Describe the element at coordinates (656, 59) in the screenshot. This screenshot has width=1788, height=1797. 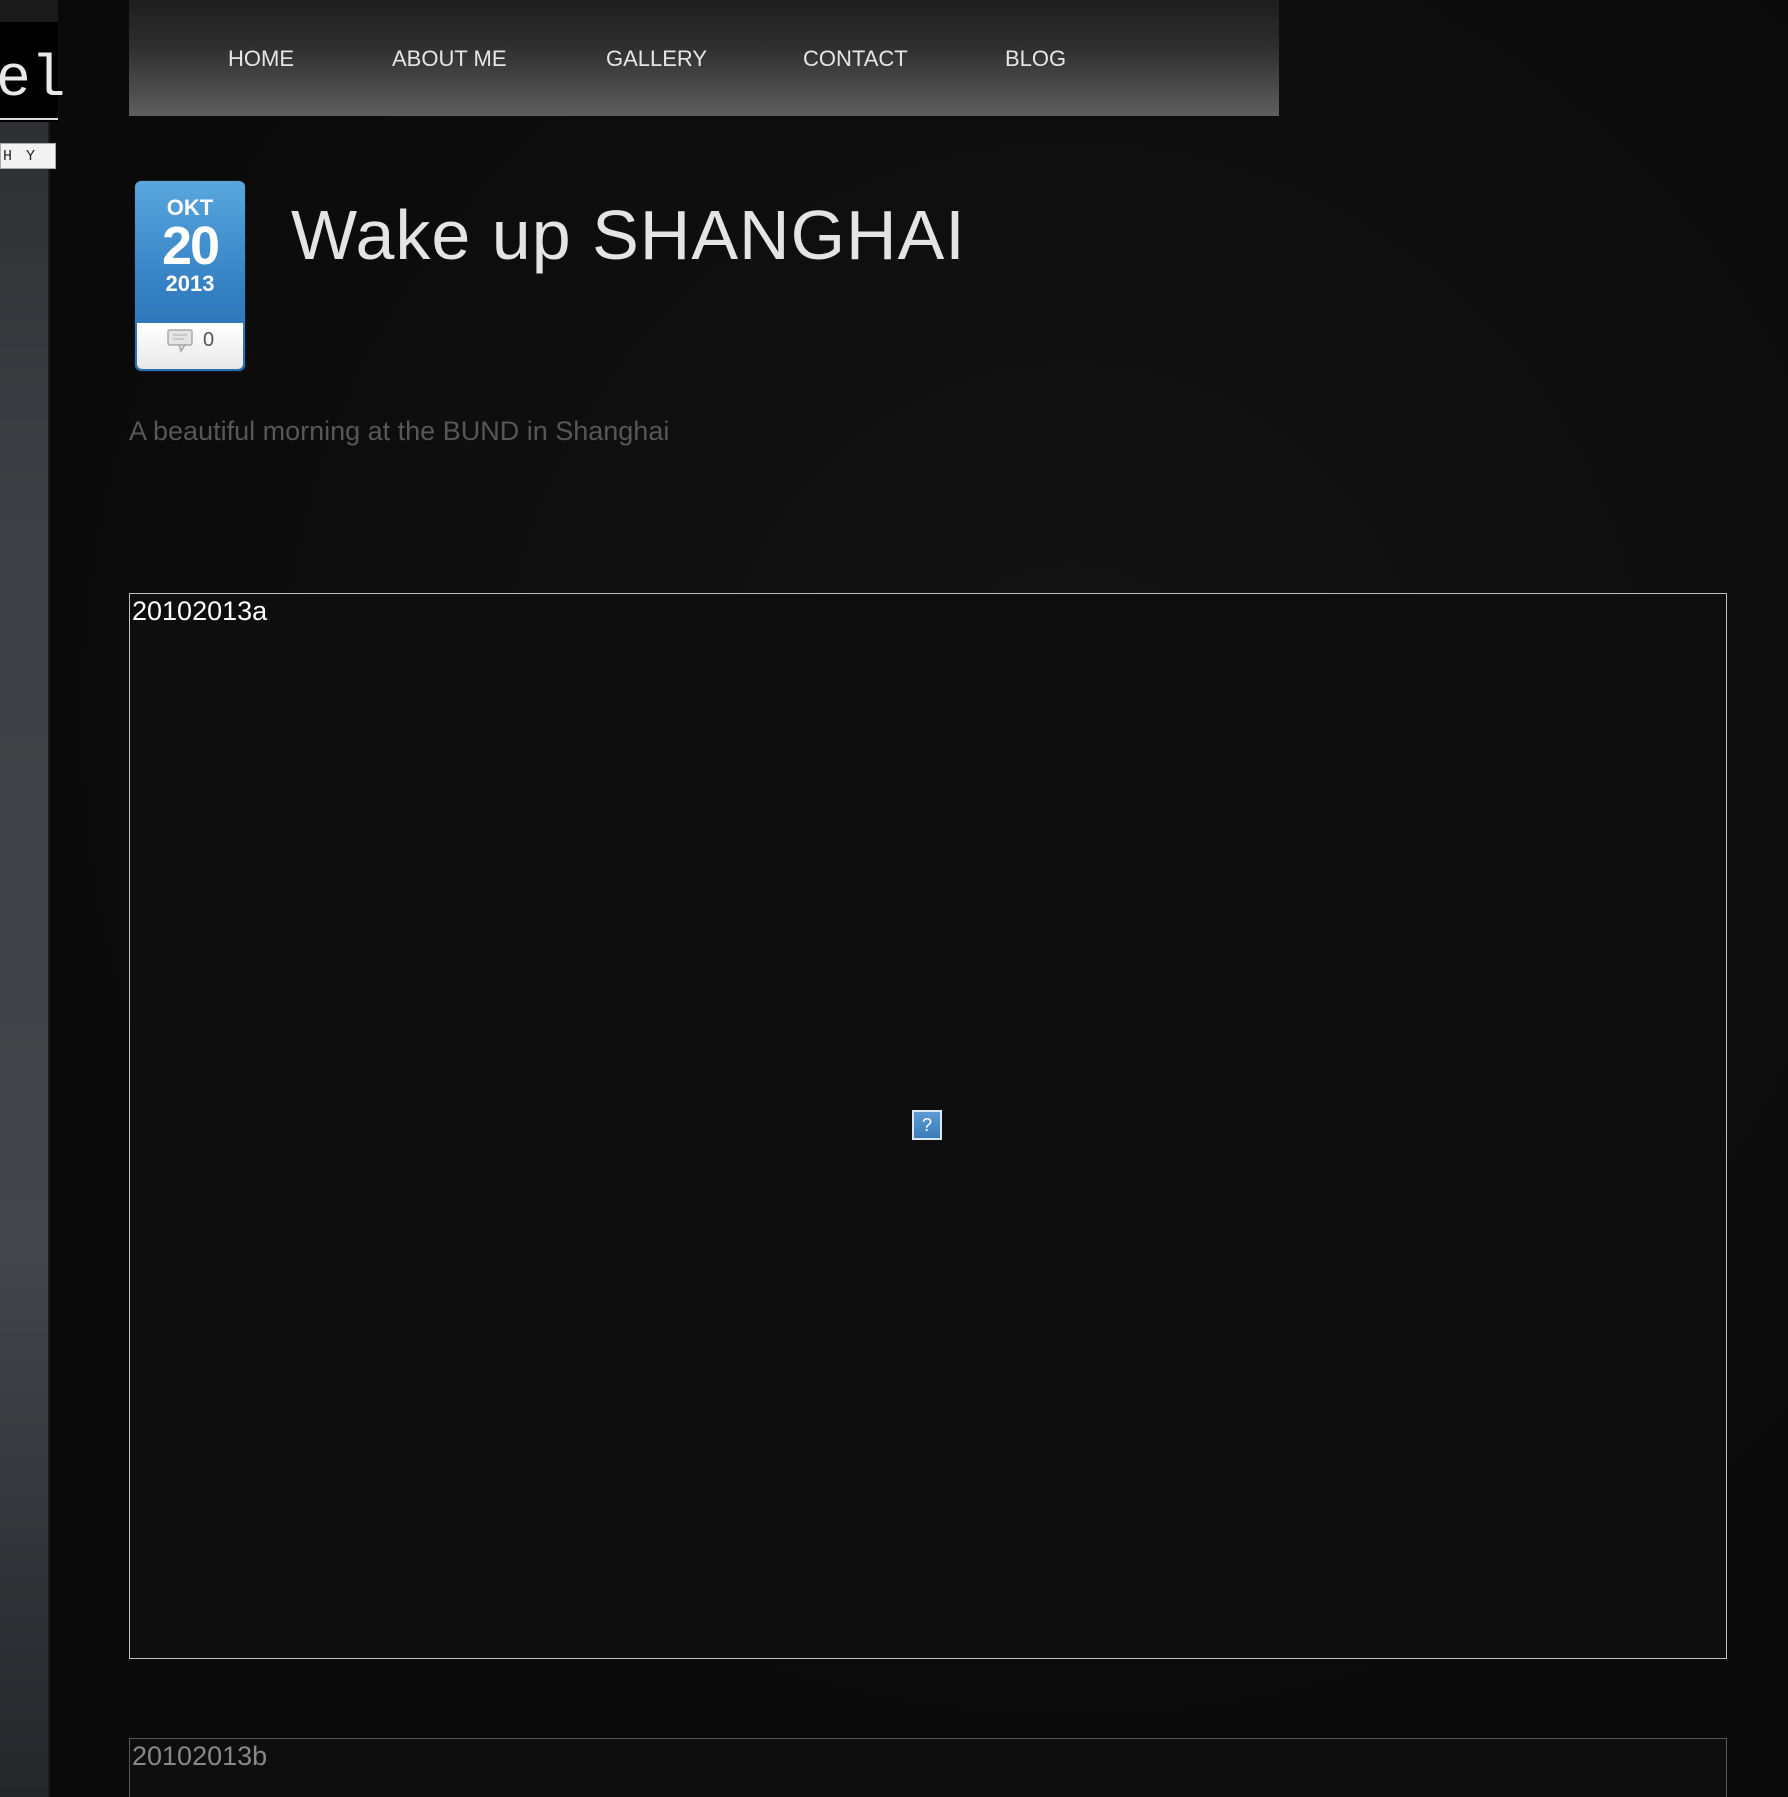
I see `nav-item-gallery: GALLERY` at that location.